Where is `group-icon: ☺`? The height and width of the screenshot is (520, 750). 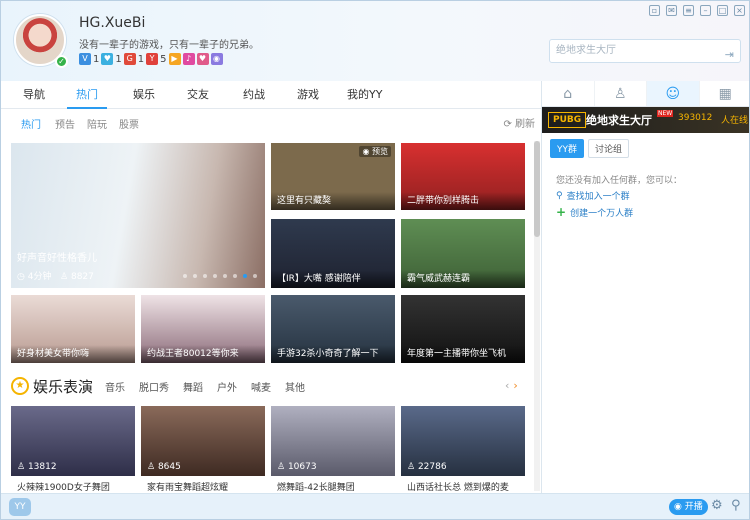
group-icon: ☺ is located at coordinates (673, 93).